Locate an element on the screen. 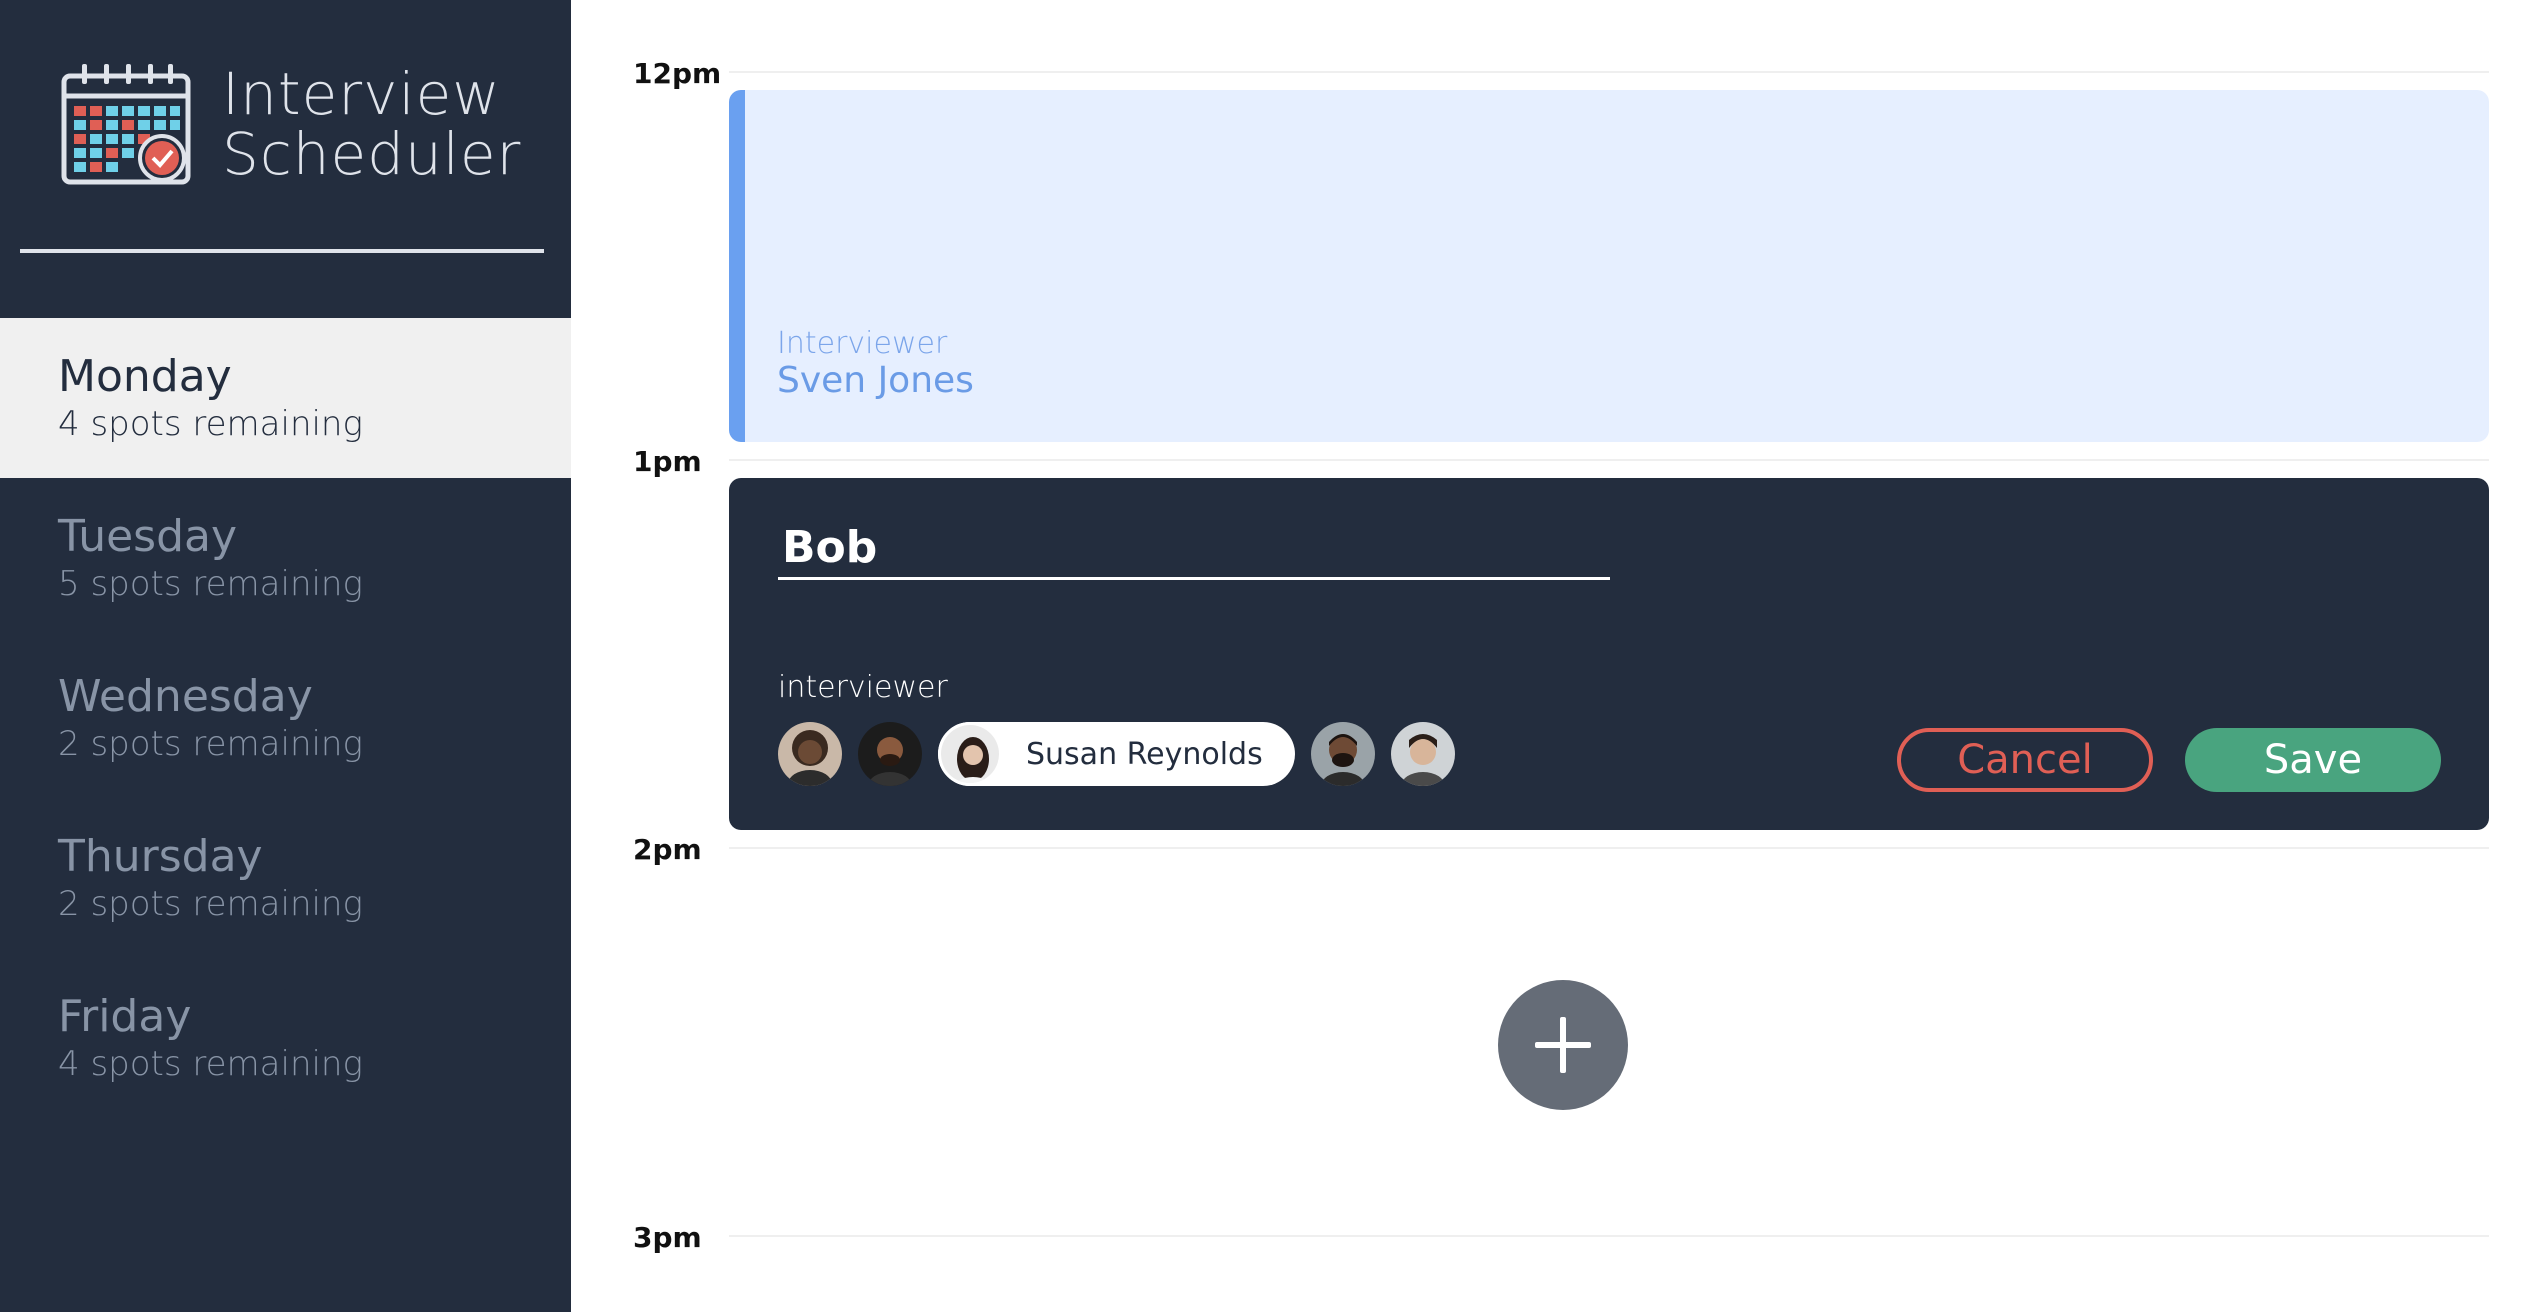 The height and width of the screenshot is (1312, 2538). day-name: Thursday is located at coordinates (160, 856).